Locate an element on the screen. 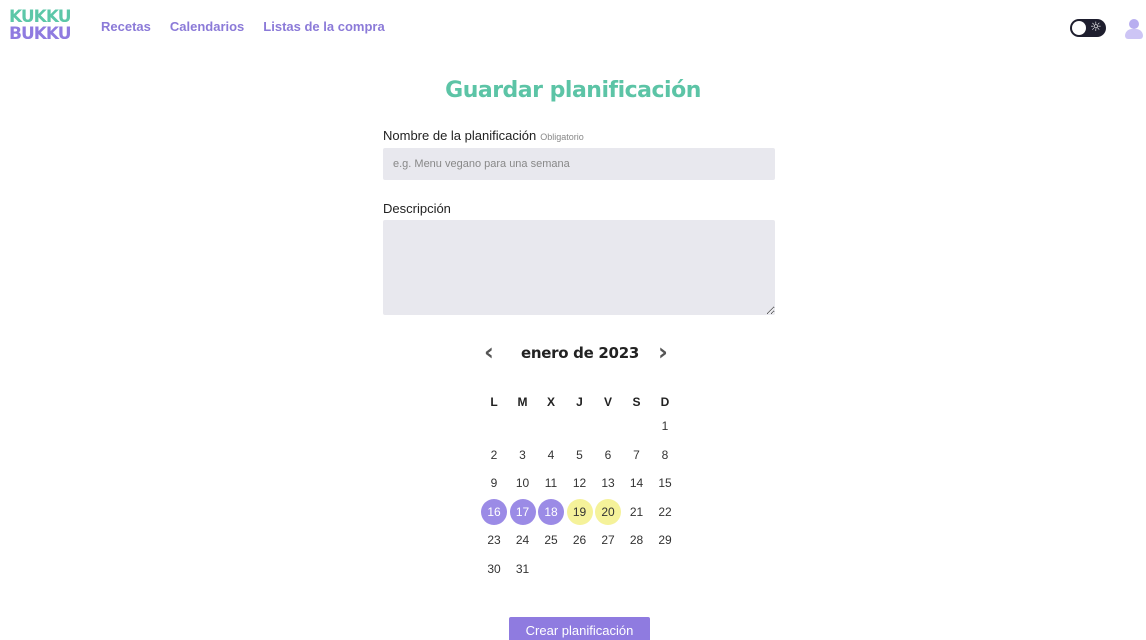 The height and width of the screenshot is (640, 1146). calendar-day: 22 is located at coordinates (665, 512).